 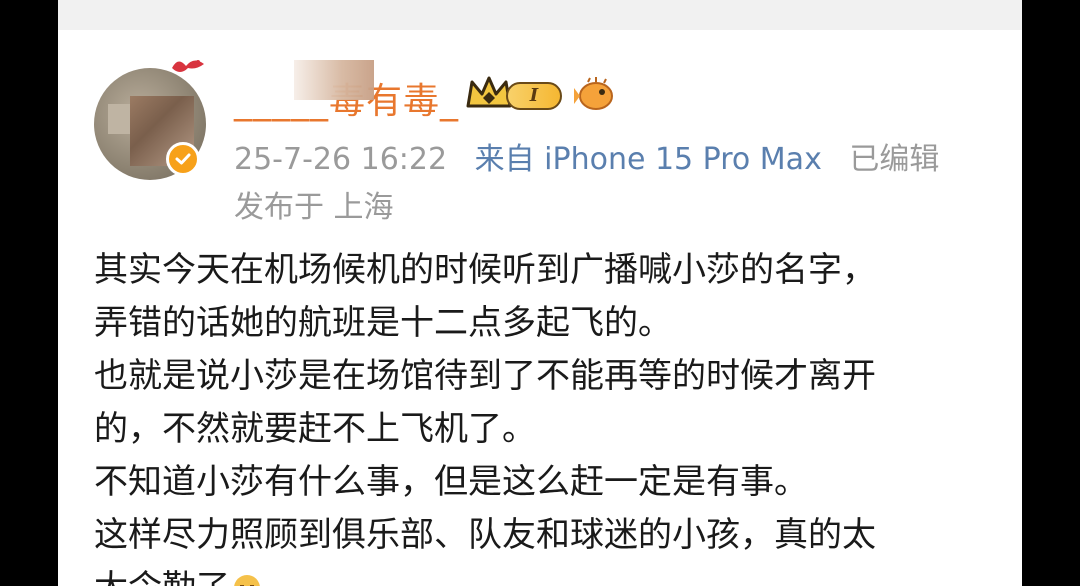 What do you see at coordinates (451, 482) in the screenshot?
I see `post-text-line: 不知道小莎有什么事，但是这么赶一定是有事。` at bounding box center [451, 482].